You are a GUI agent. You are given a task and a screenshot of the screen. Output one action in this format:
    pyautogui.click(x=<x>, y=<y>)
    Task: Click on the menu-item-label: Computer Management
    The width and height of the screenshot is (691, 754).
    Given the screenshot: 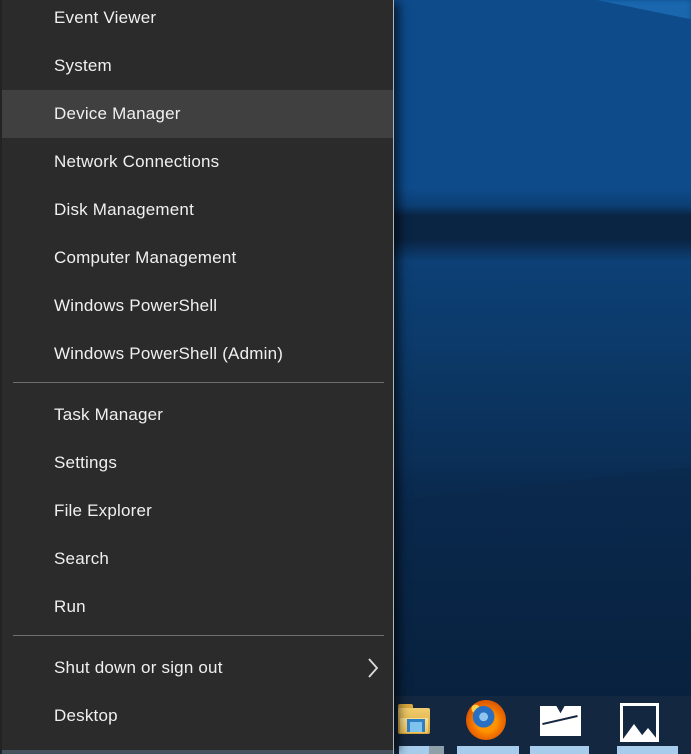 What is the action you would take?
    pyautogui.click(x=145, y=257)
    